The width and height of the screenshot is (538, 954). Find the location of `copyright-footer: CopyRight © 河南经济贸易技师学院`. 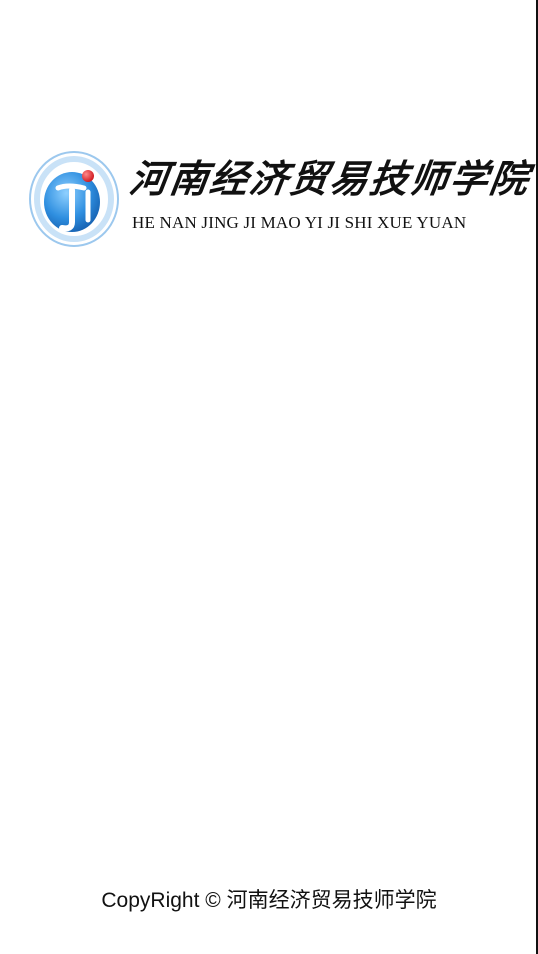

copyright-footer: CopyRight © 河南经济贸易技师学院 is located at coordinates (269, 900).